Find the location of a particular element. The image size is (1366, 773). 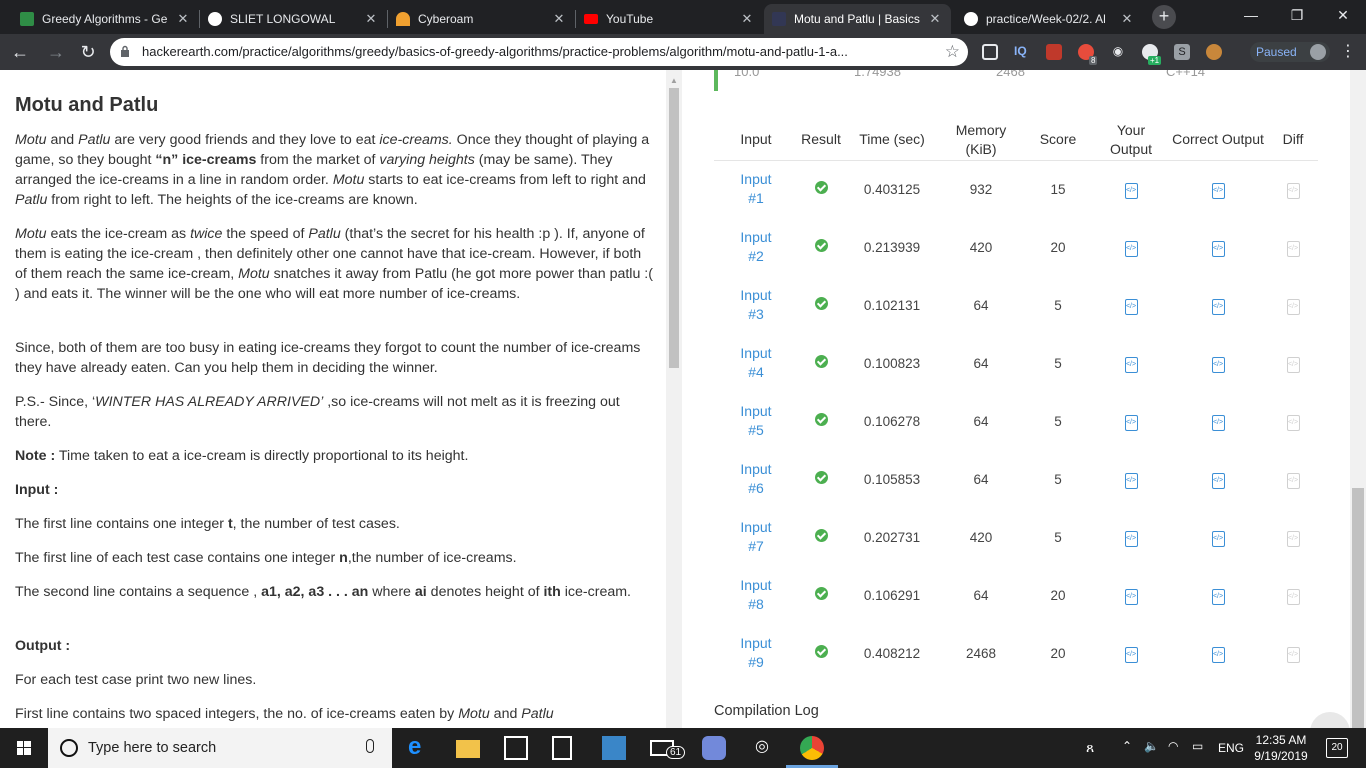

table-row: Input #7 0.202731 420 5 </> </> </> is located at coordinates (1016, 537).